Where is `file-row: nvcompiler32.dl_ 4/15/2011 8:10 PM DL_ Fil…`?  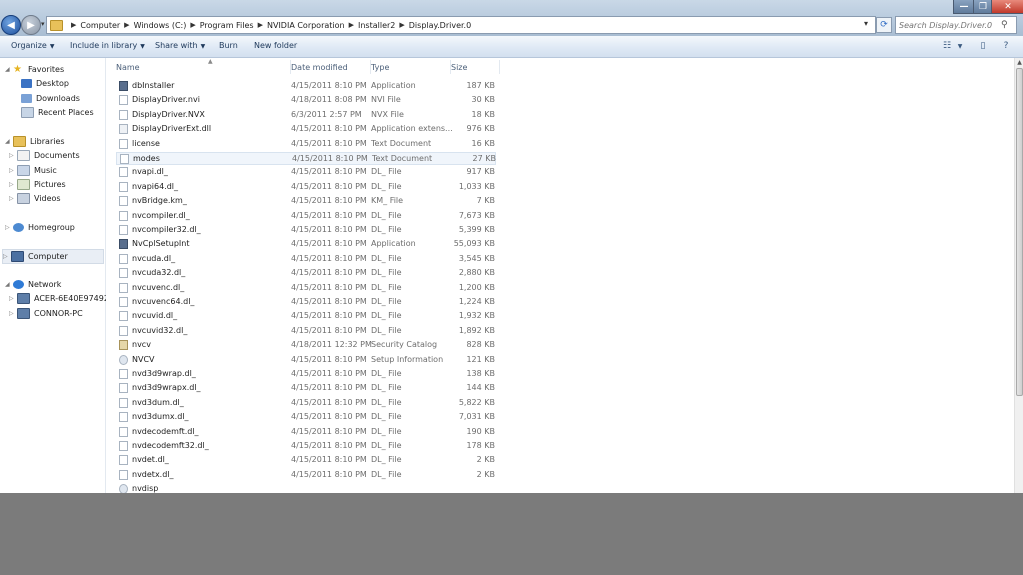
file-row: nvcompiler32.dl_ 4/15/2011 8:10 PM DL_ Fil… is located at coordinates (306, 230).